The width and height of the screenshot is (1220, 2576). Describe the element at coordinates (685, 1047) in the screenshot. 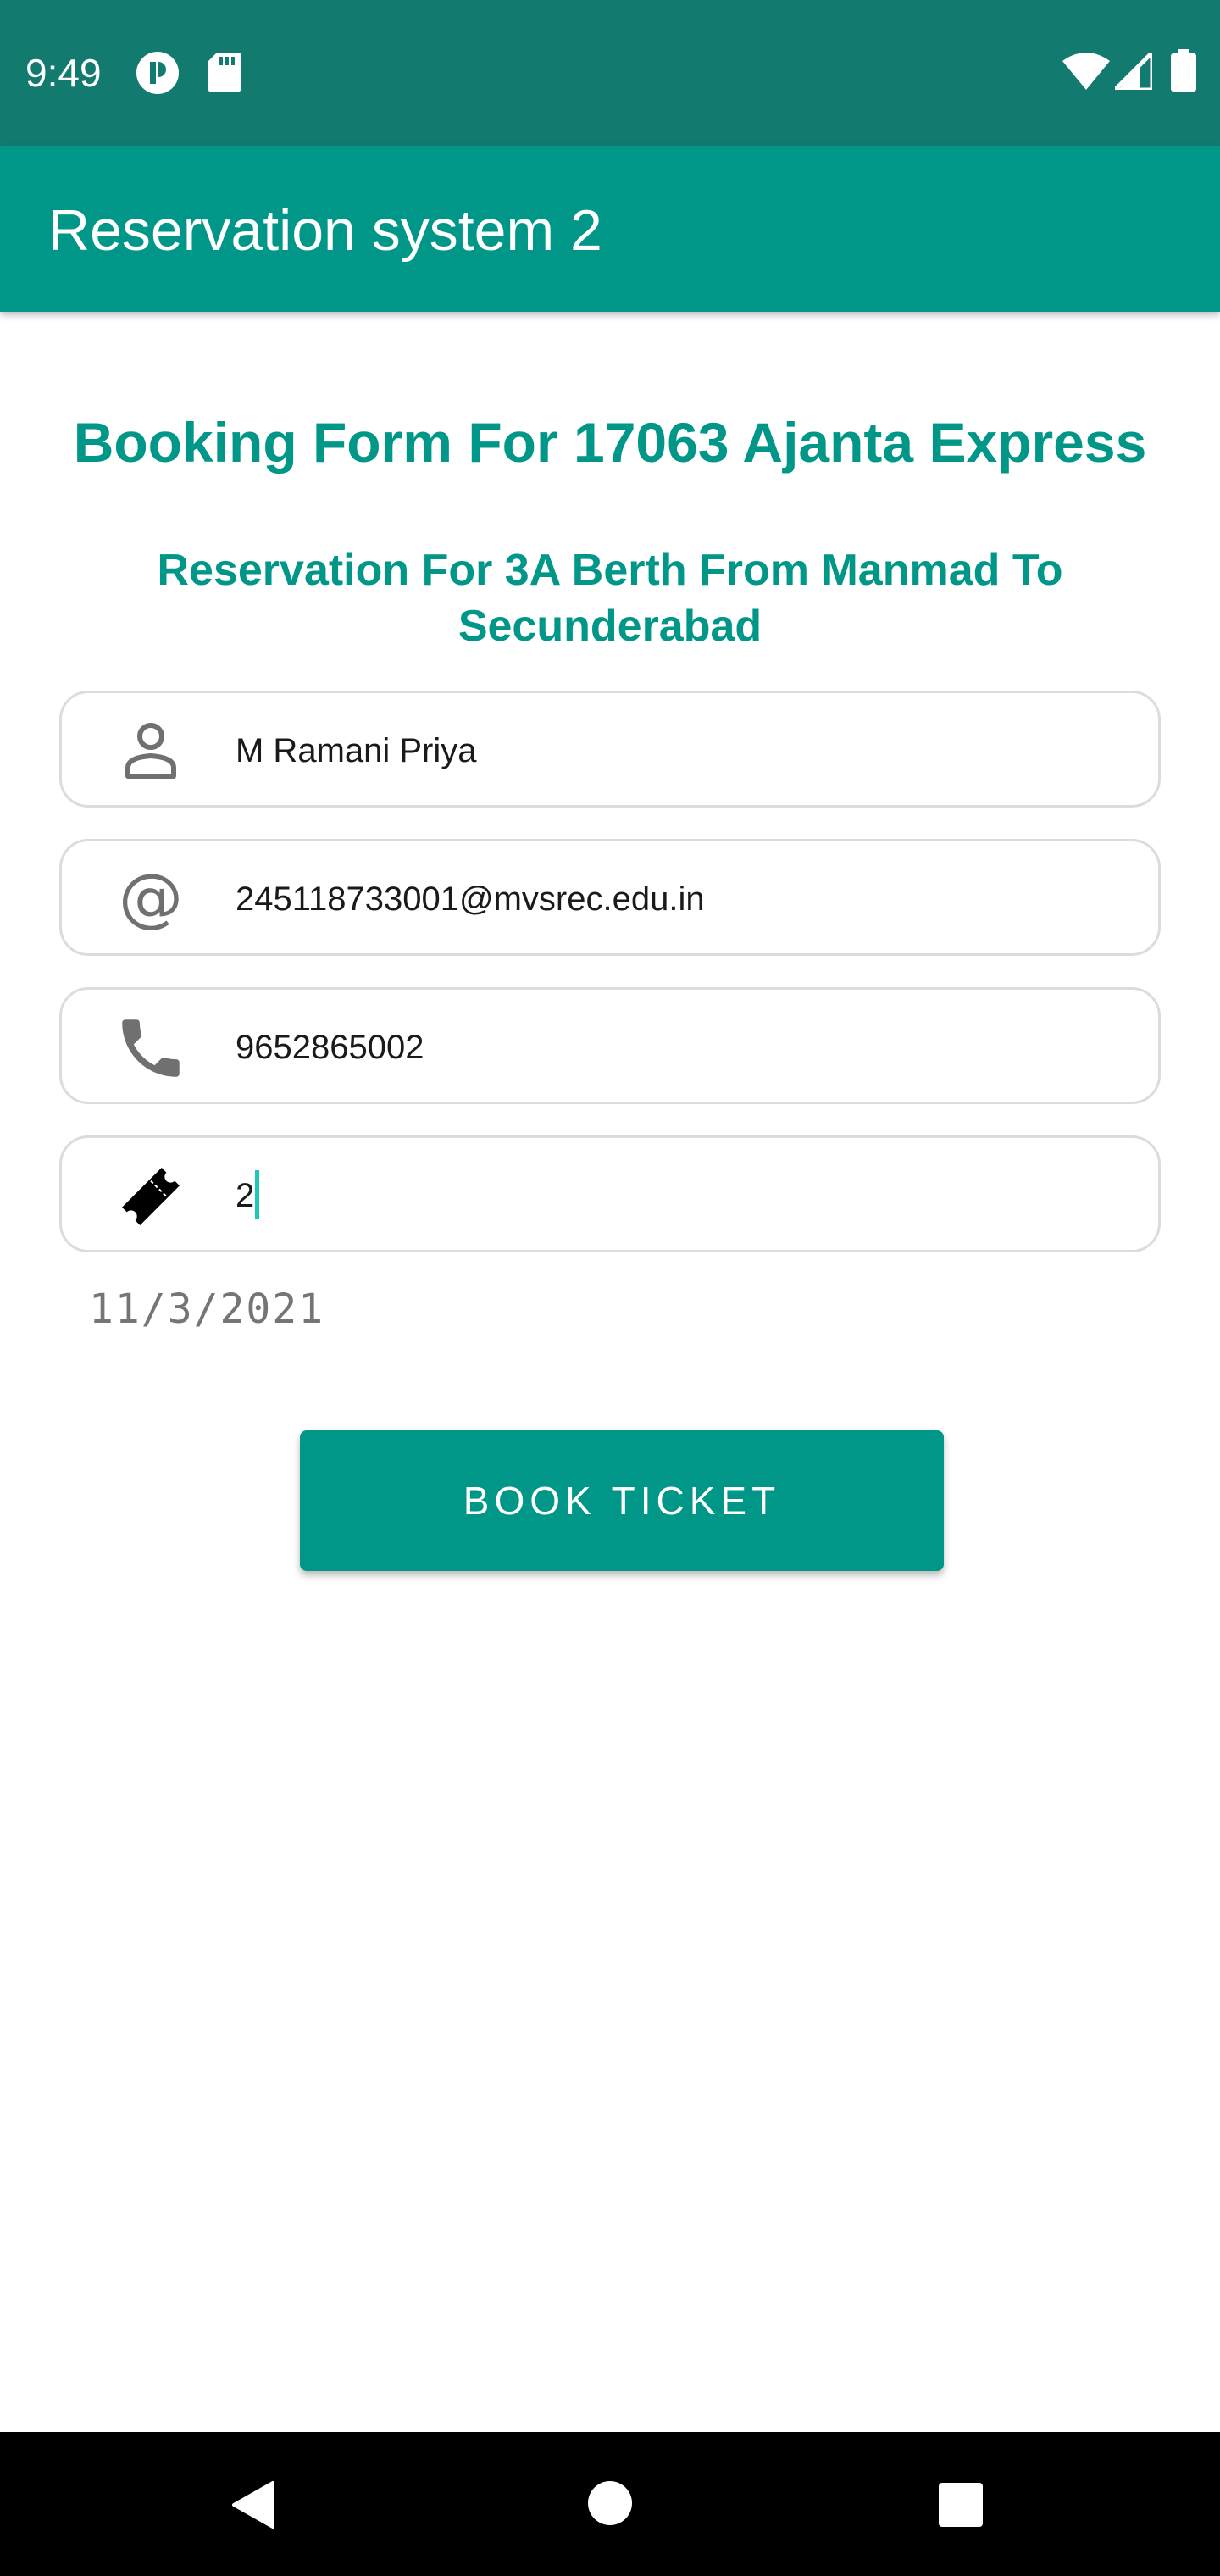

I see `phone-input` at that location.